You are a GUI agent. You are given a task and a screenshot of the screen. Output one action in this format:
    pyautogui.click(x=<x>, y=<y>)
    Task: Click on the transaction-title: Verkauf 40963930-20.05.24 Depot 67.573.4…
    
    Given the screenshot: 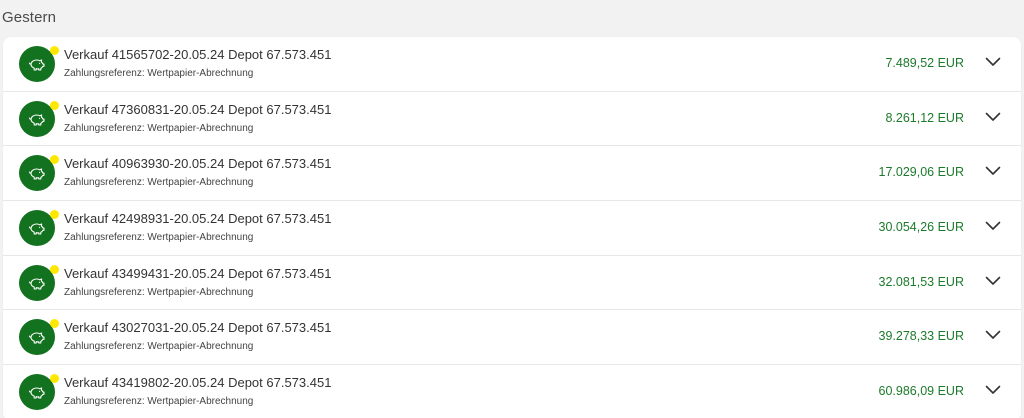 What is the action you would take?
    pyautogui.click(x=198, y=164)
    